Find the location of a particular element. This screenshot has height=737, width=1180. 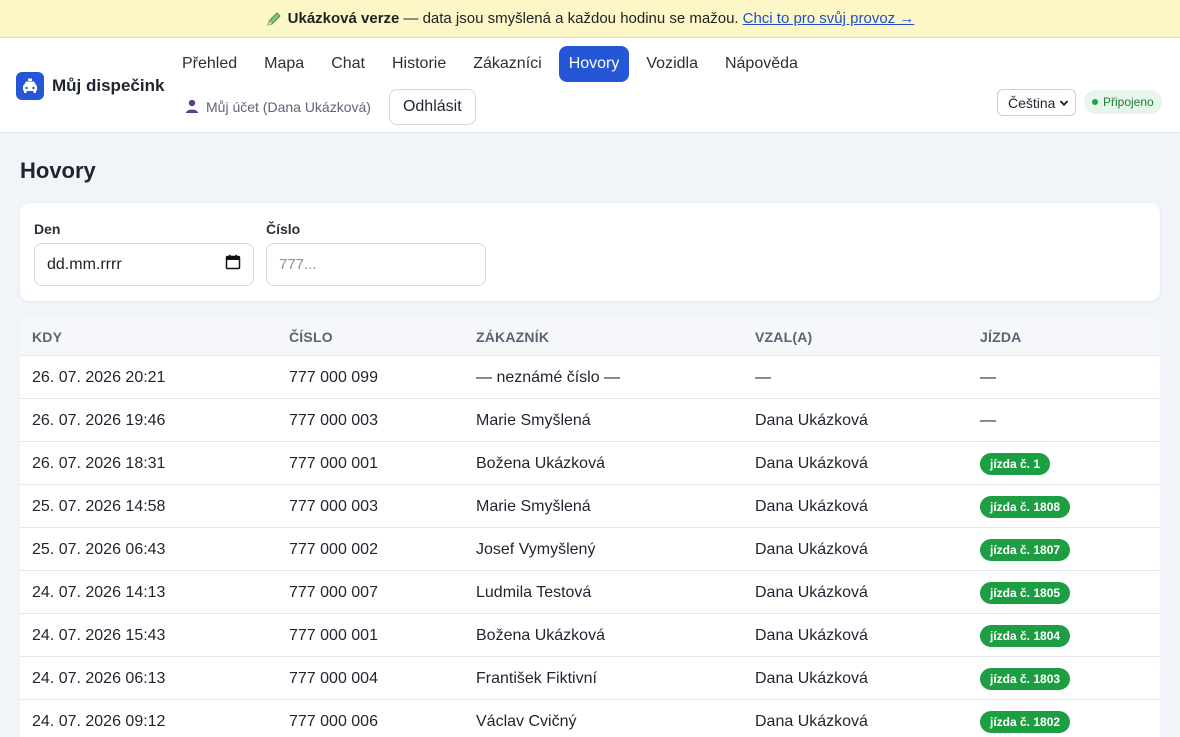

banner-link: Chci to pro svůj provoz → is located at coordinates (829, 18).